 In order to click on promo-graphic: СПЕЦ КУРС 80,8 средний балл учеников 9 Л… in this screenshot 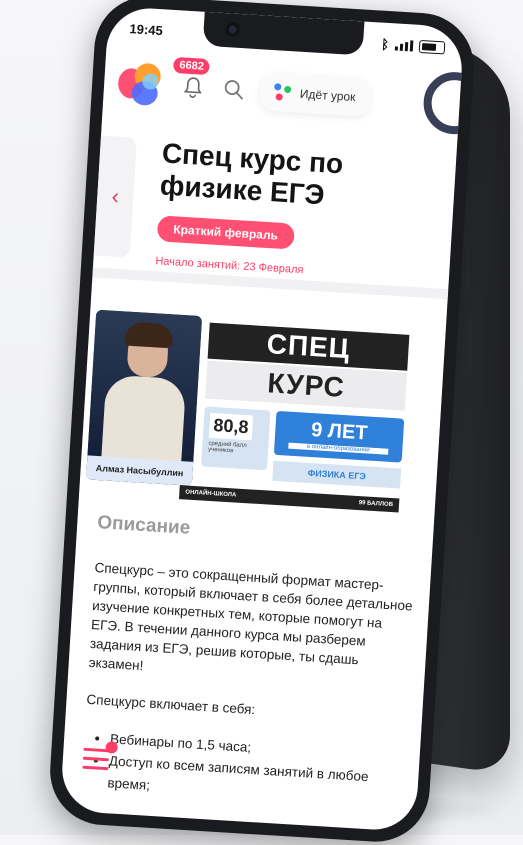, I will do `click(302, 416)`.